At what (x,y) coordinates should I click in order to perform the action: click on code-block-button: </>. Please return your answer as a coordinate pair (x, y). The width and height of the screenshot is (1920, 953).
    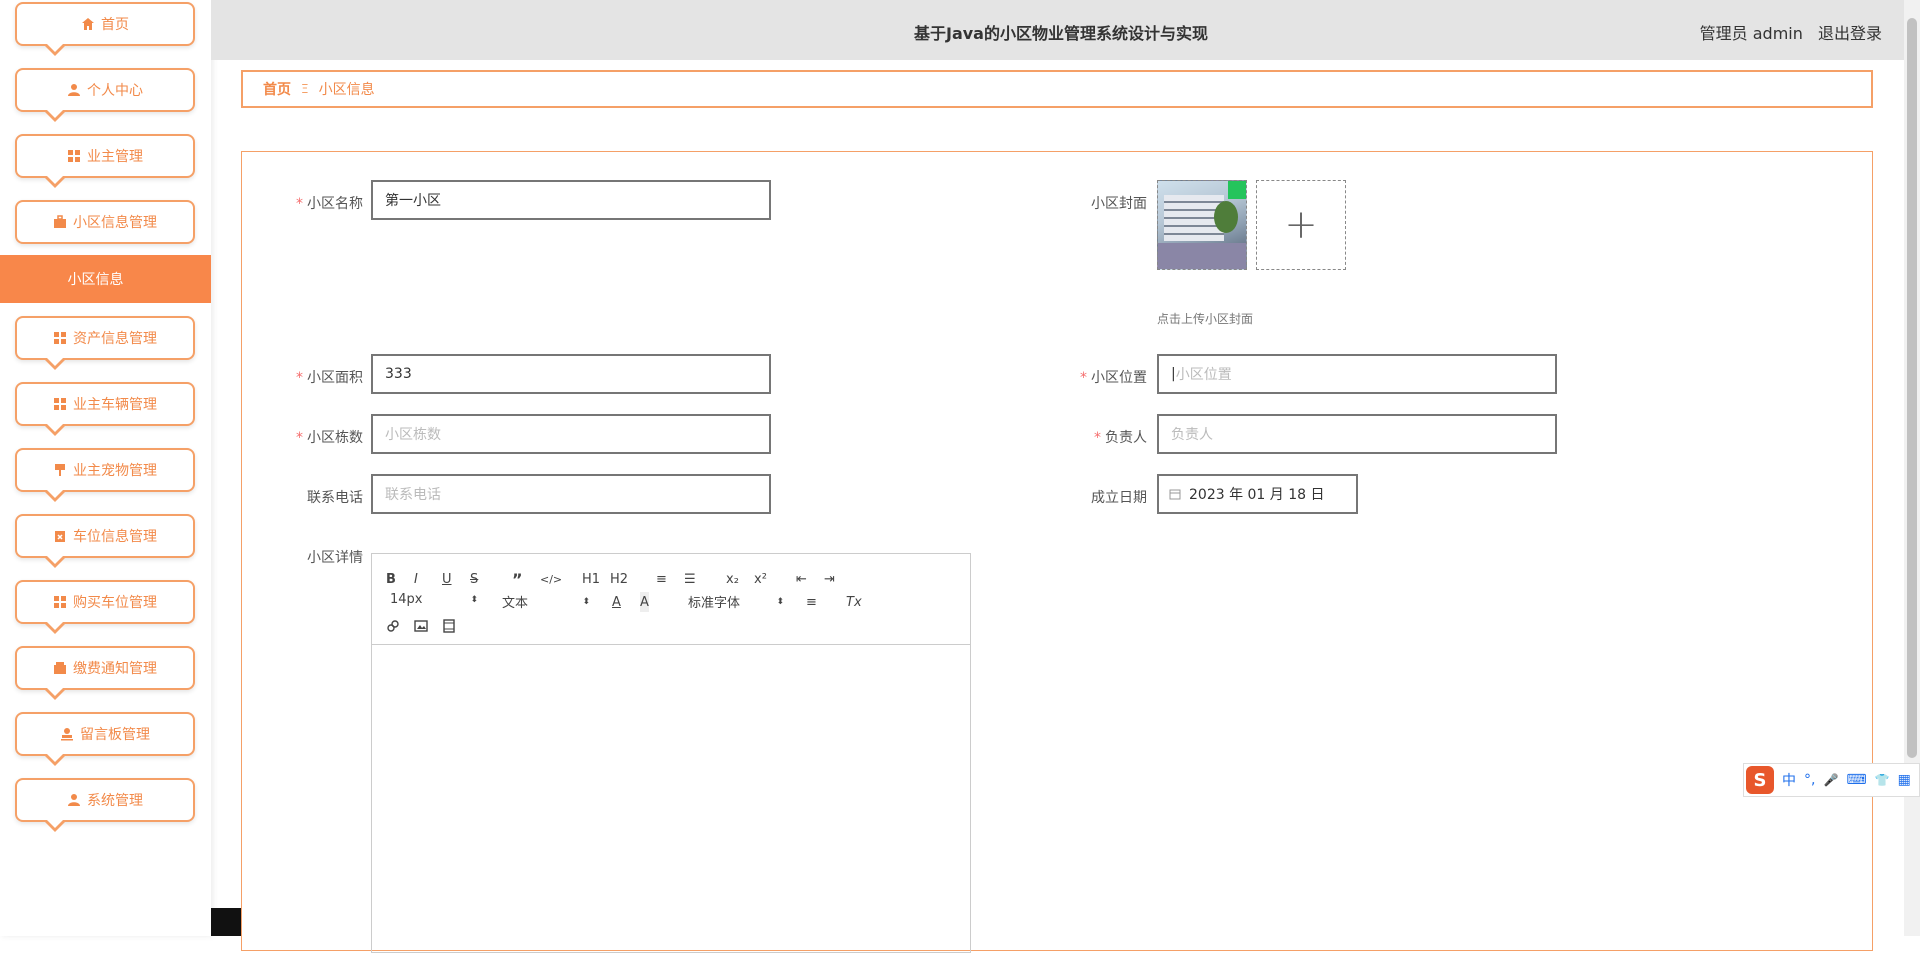
    Looking at the image, I should click on (551, 579).